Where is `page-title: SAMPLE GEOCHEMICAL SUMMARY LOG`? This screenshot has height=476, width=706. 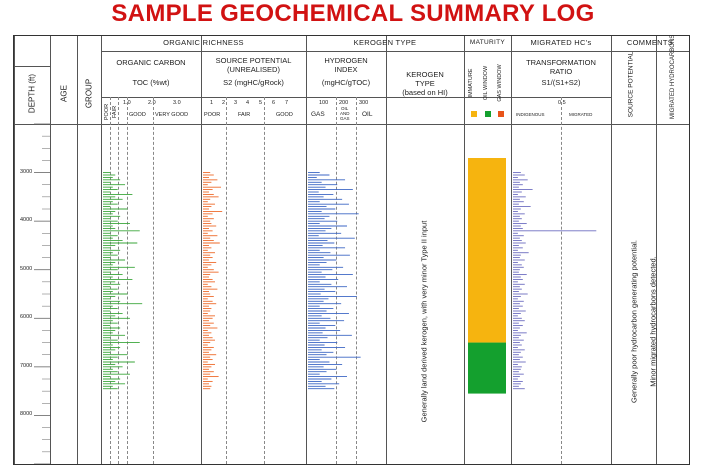
page-title: SAMPLE GEOCHEMICAL SUMMARY LOG is located at coordinates (353, 13).